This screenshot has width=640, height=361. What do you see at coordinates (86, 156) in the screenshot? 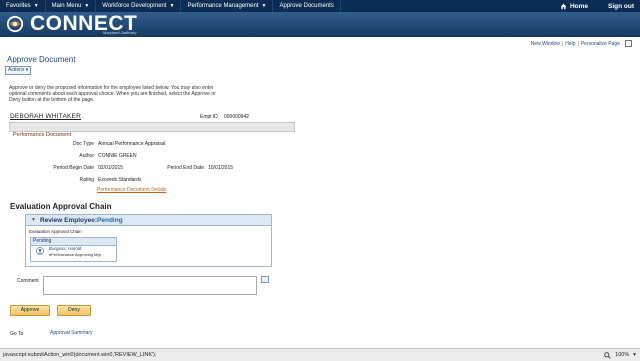
I see `author-label: Author` at bounding box center [86, 156].